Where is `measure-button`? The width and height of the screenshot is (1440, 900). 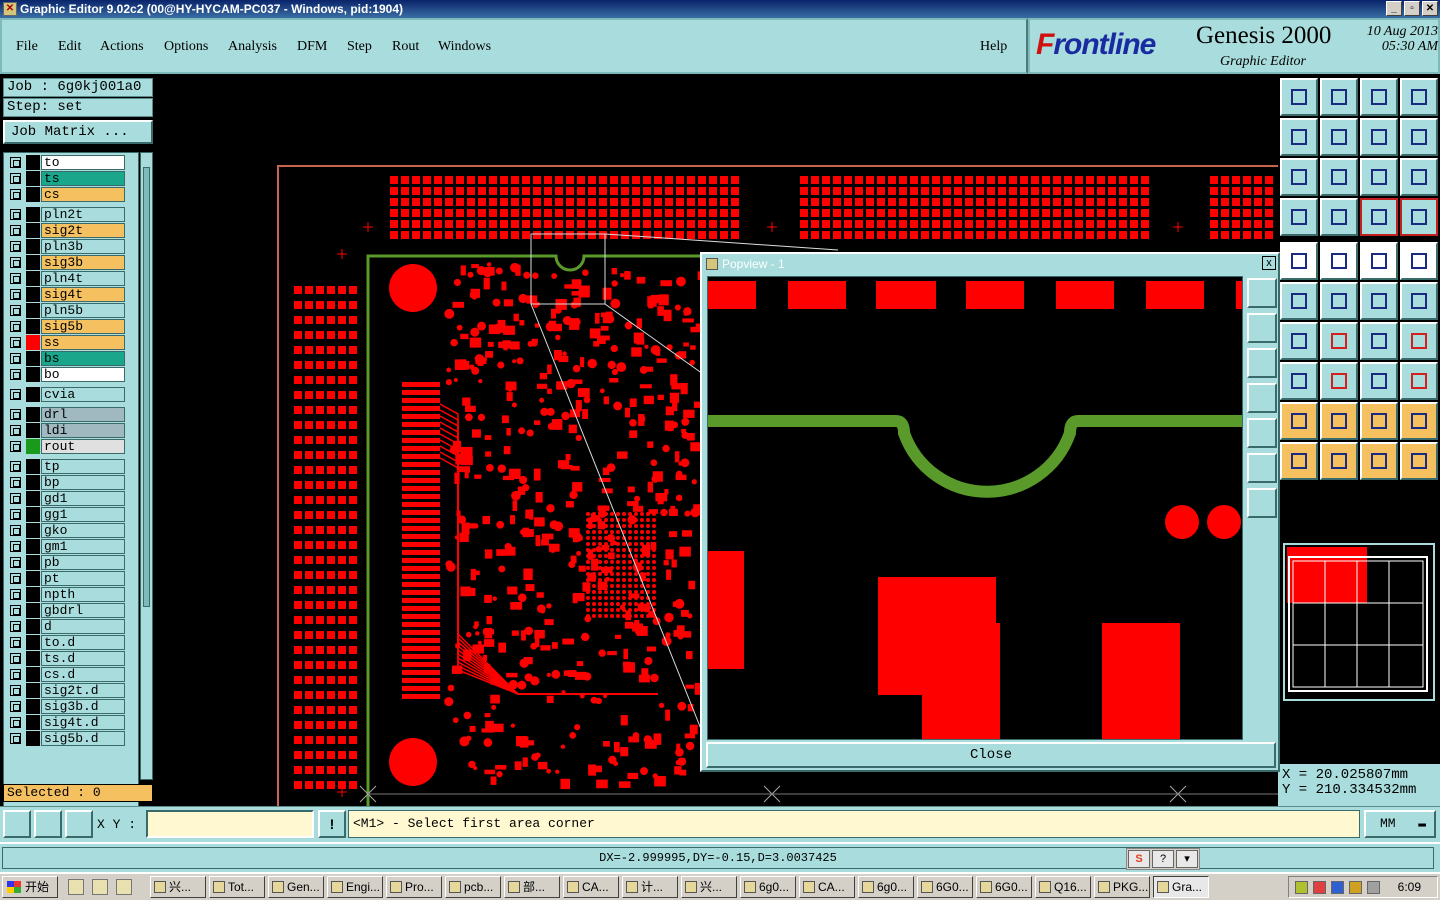 measure-button is located at coordinates (48, 824).